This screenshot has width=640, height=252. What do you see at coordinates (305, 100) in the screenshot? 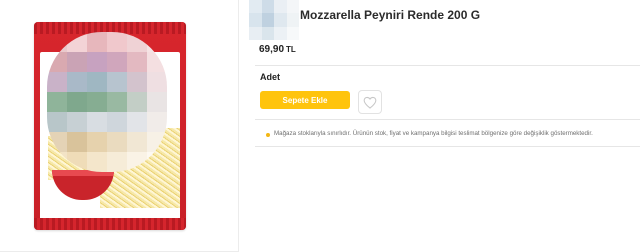
I see `add-to-cart-button: Sepete Ekle` at bounding box center [305, 100].